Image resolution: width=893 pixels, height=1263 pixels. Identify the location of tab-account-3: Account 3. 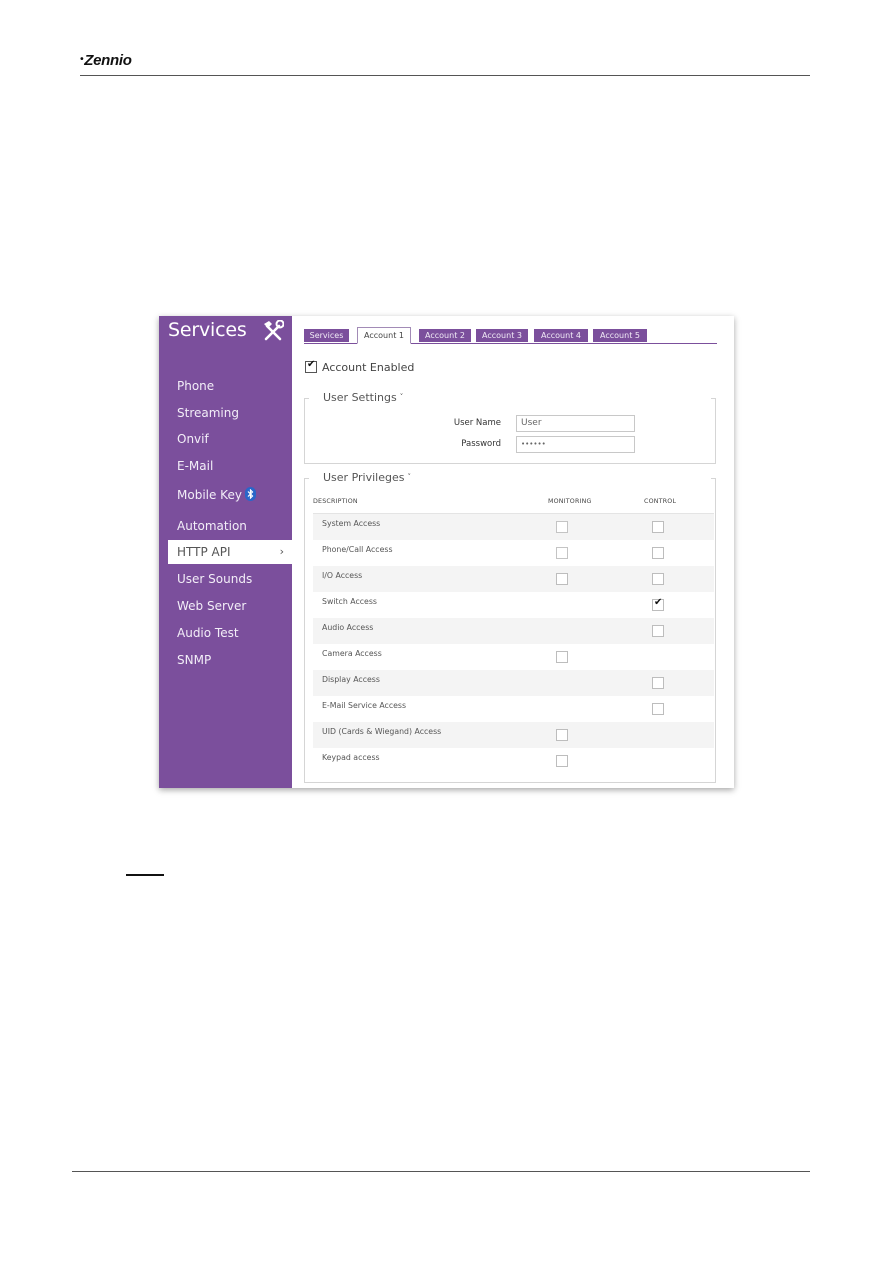
(502, 335).